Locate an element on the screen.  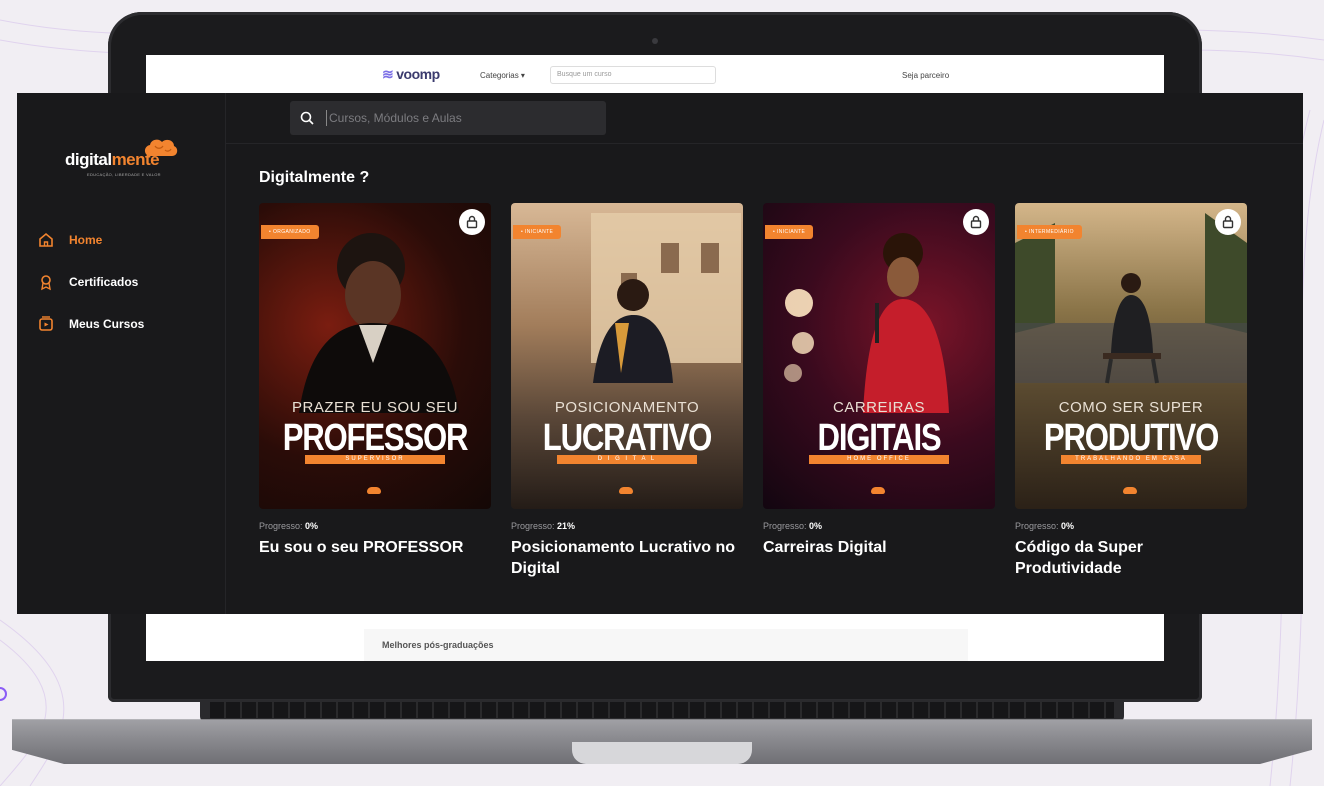
logo-tagline: EDUCAÇÃO, LIBERDADE E VALOR is located at coordinates (124, 174).